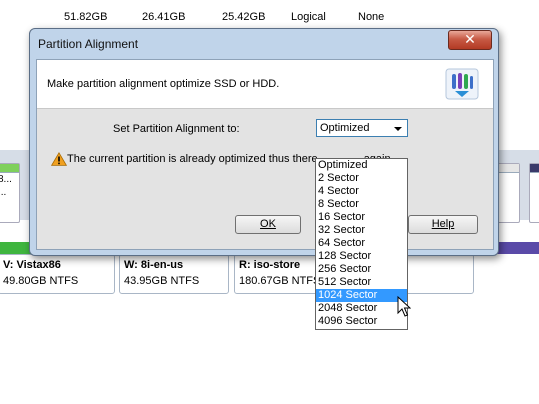 The image size is (539, 404). What do you see at coordinates (32, 265) in the screenshot?
I see `partition-name: V: Vistax86` at bounding box center [32, 265].